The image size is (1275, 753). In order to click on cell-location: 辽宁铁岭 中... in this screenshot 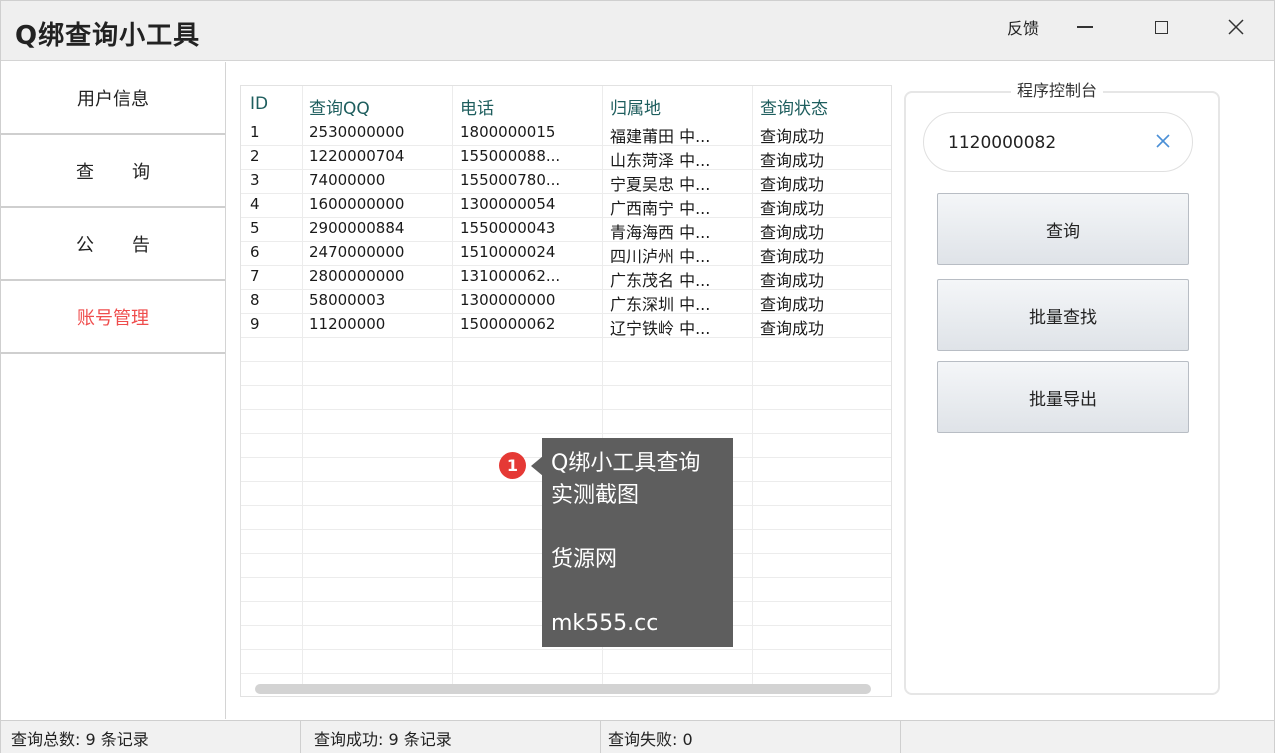, I will do `click(660, 328)`.